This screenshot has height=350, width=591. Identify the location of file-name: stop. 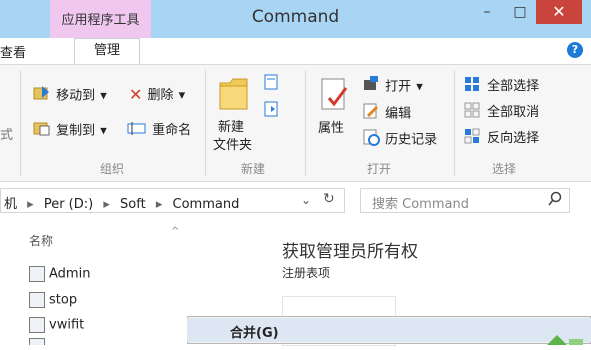
(63, 300).